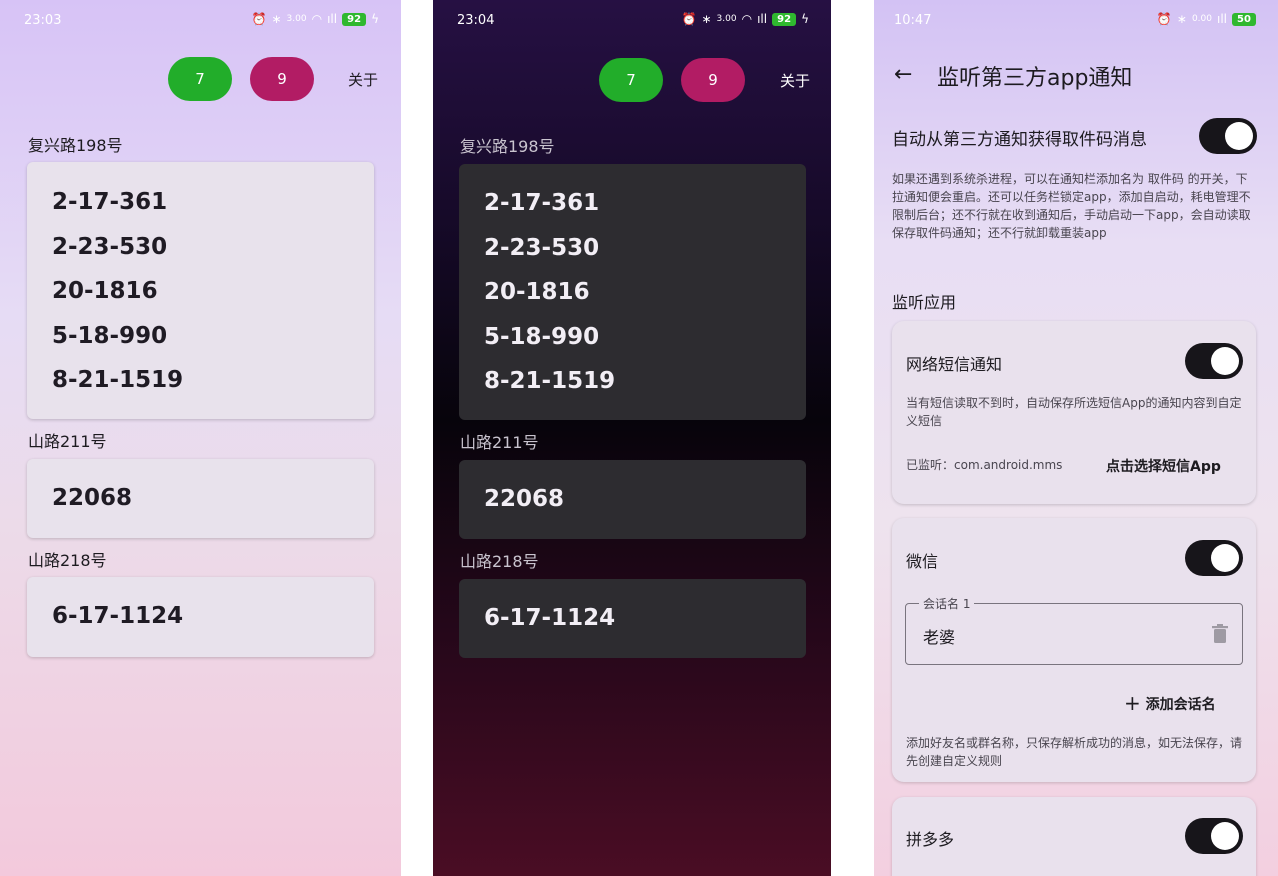  Describe the element at coordinates (1228, 136) in the screenshot. I see `auto-fetch-toggle` at that location.